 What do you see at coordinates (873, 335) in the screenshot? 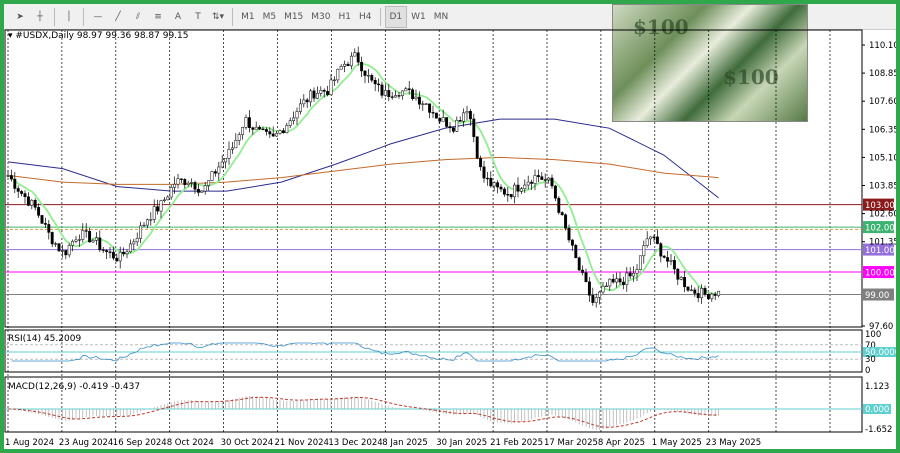
I see `rsi-axis-label: 100` at bounding box center [873, 335].